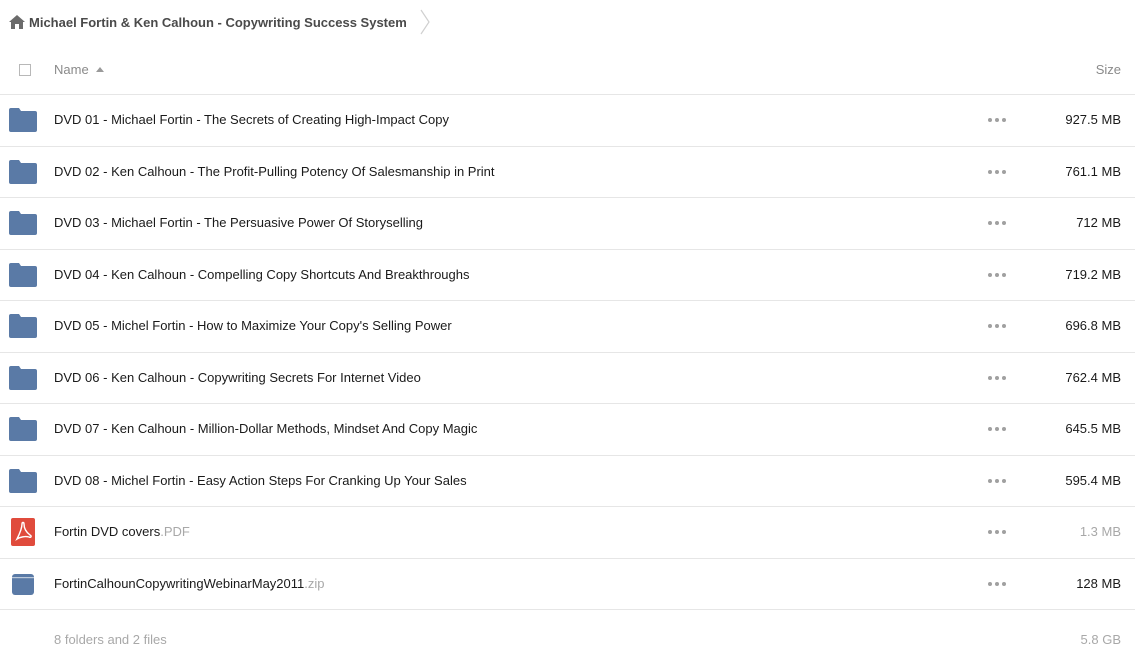  I want to click on item-name: FortinCalhounCopywritingWebinarMay2011, so click(179, 583).